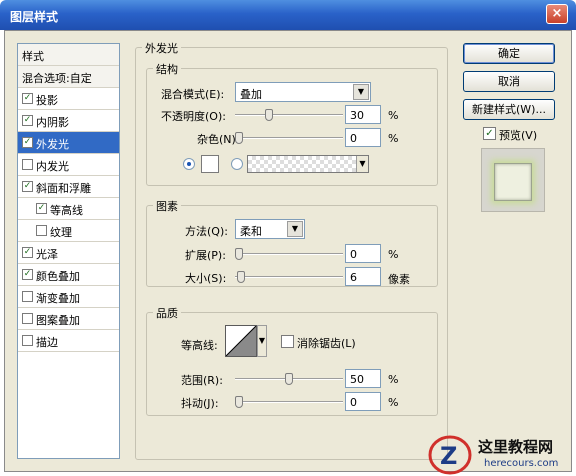 This screenshot has width=576, height=476. What do you see at coordinates (289, 277) in the screenshot?
I see `size-slider` at bounding box center [289, 277].